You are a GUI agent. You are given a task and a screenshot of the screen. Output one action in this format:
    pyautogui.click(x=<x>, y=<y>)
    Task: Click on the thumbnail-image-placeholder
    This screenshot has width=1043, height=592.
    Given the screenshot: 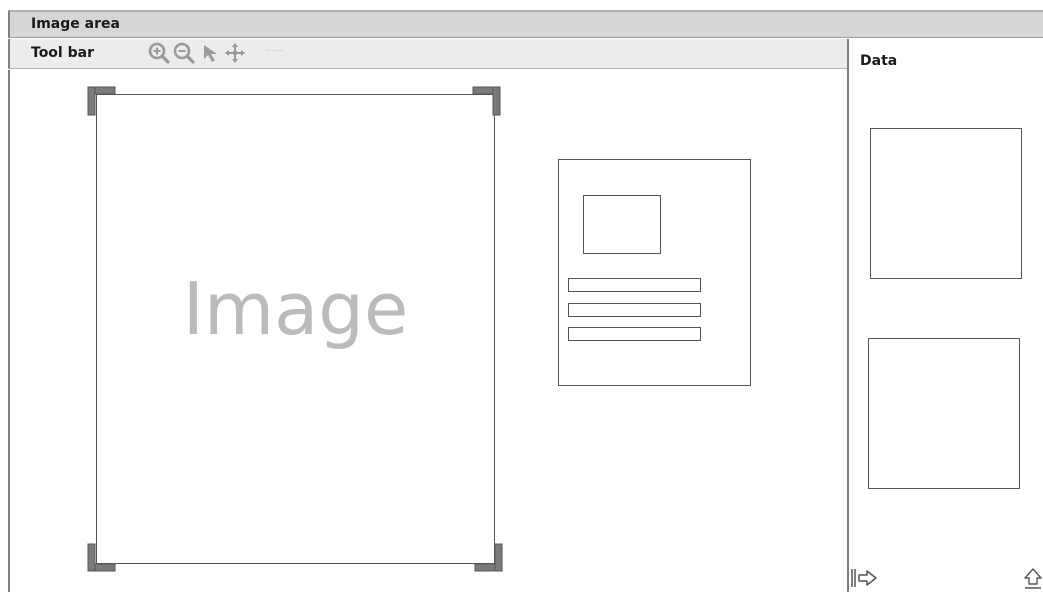 What is the action you would take?
    pyautogui.click(x=622, y=224)
    